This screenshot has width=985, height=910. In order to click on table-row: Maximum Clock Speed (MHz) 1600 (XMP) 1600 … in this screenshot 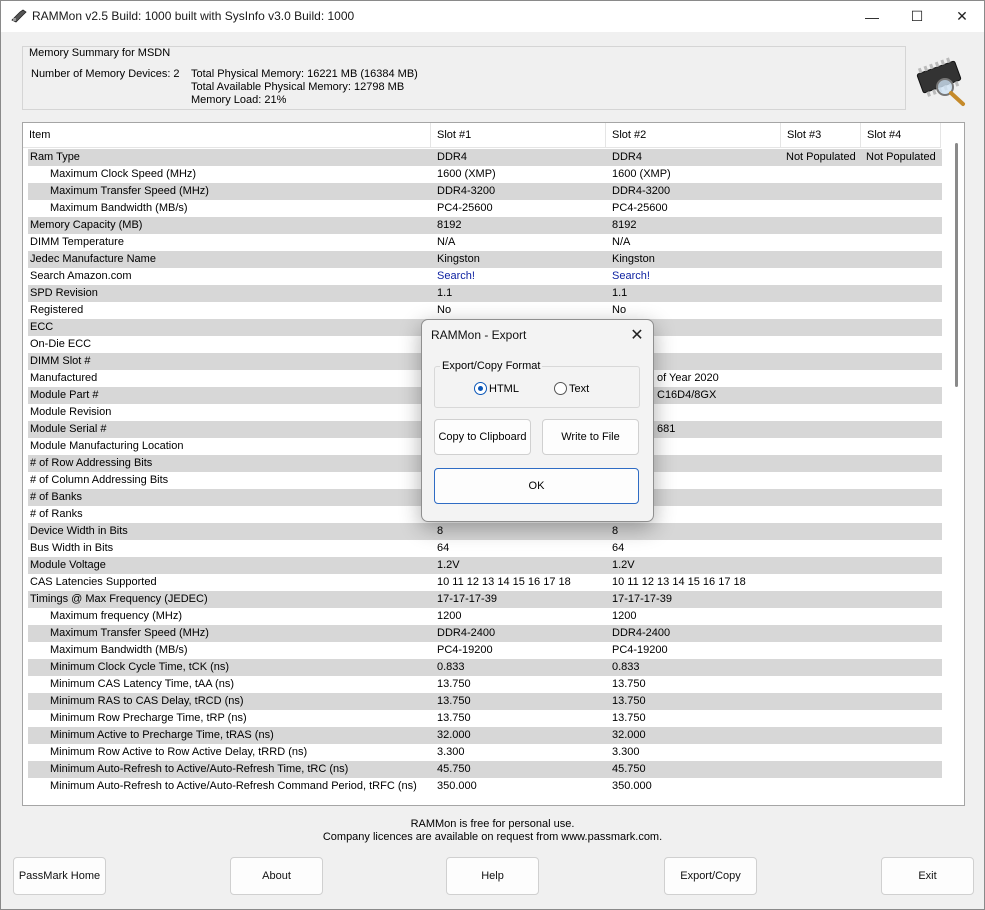, I will do `click(485, 174)`.